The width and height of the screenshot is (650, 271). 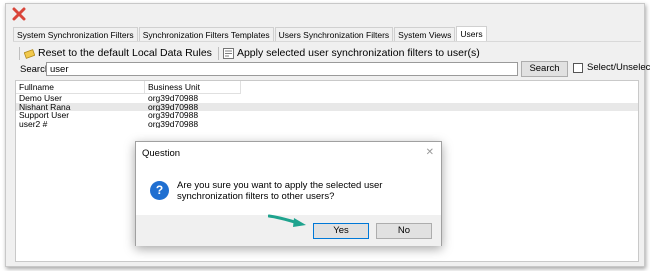 What do you see at coordinates (327, 106) in the screenshot?
I see `table-row: Nishant Rana org39d70988` at bounding box center [327, 106].